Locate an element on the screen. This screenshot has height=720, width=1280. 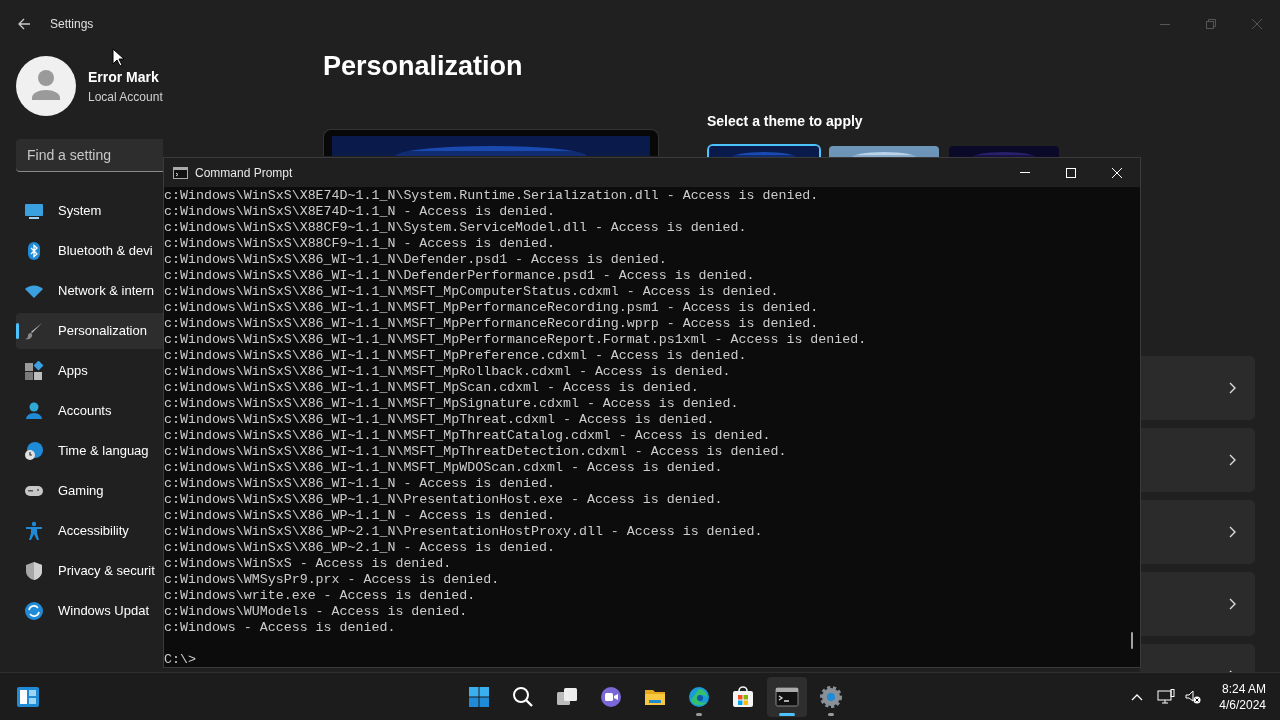
window-title: Settings is located at coordinates (72, 24).